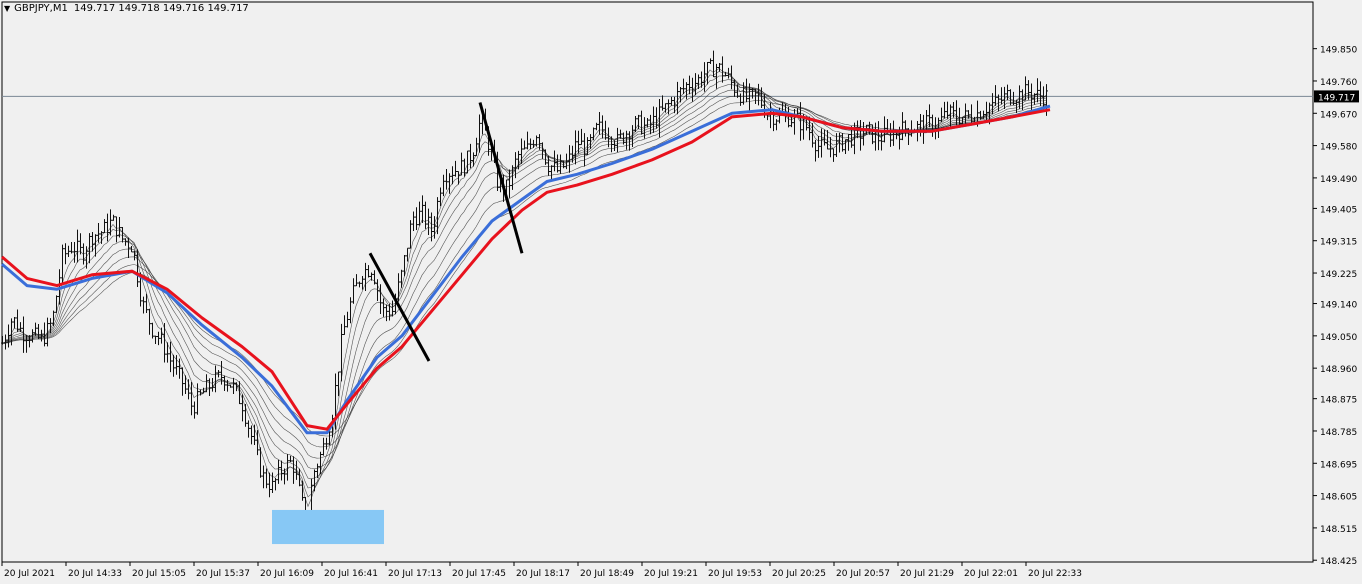  I want to click on y-tick-label: 148.875, so click(1338, 401).